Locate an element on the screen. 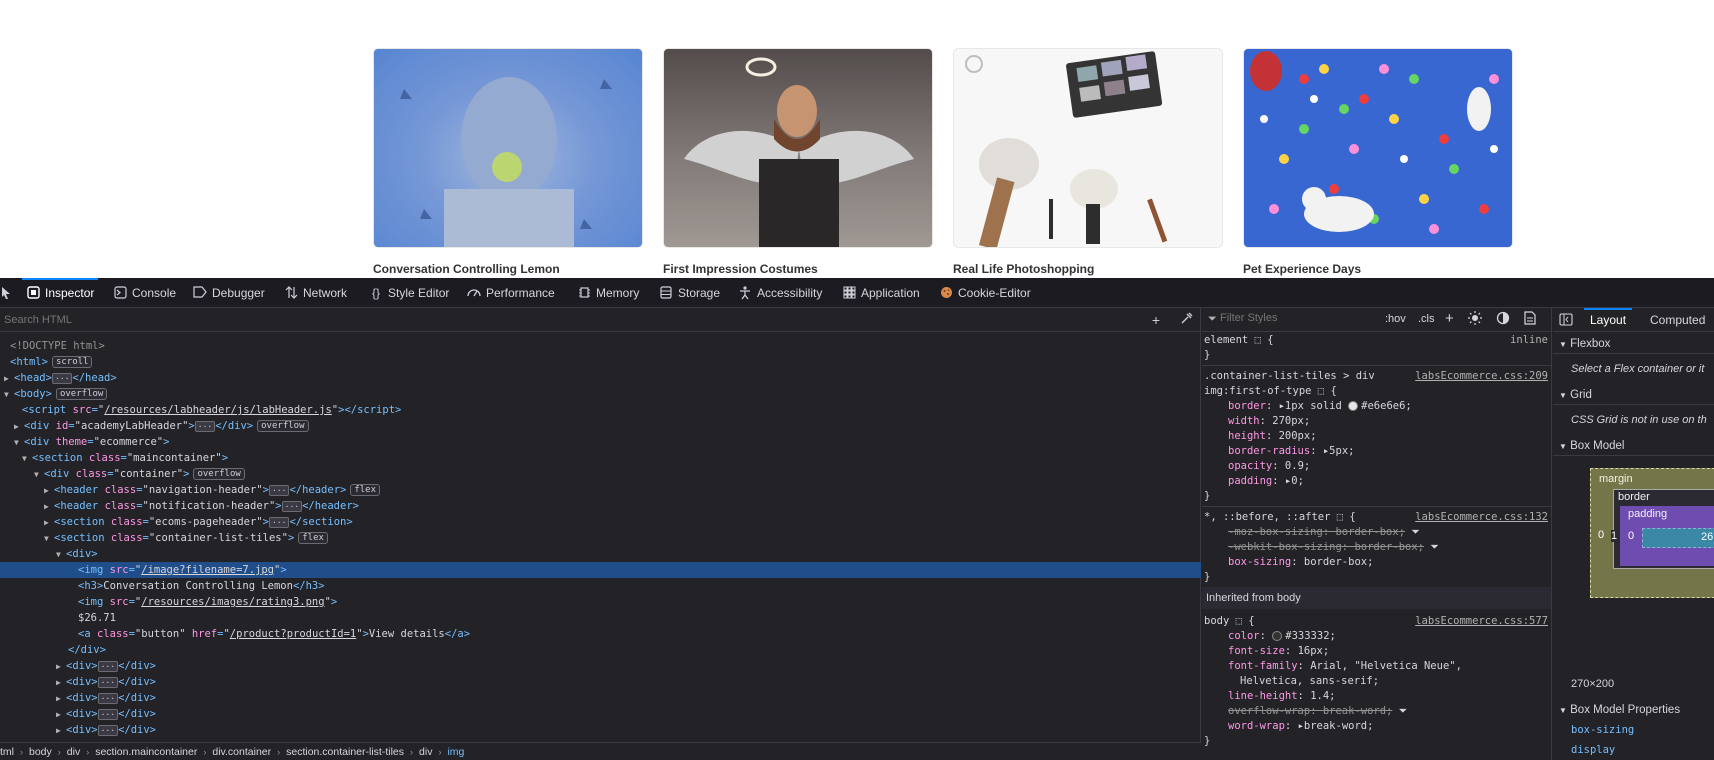 This screenshot has width=1714, height=760. declaration: border: ▸1px solid #e6e6e6; is located at coordinates (1376, 406).